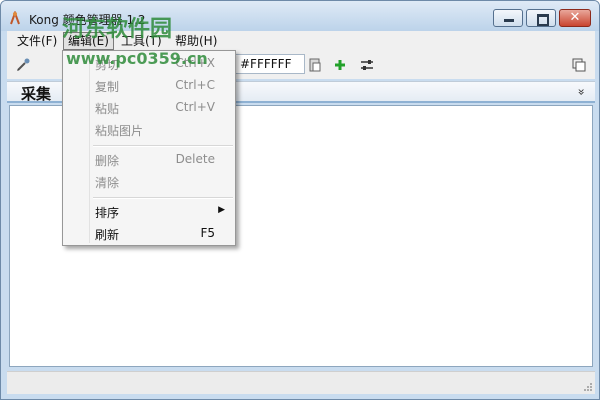 This screenshot has height=400, width=600. I want to click on menu-item-shortcut: Ctrl+V, so click(195, 107).